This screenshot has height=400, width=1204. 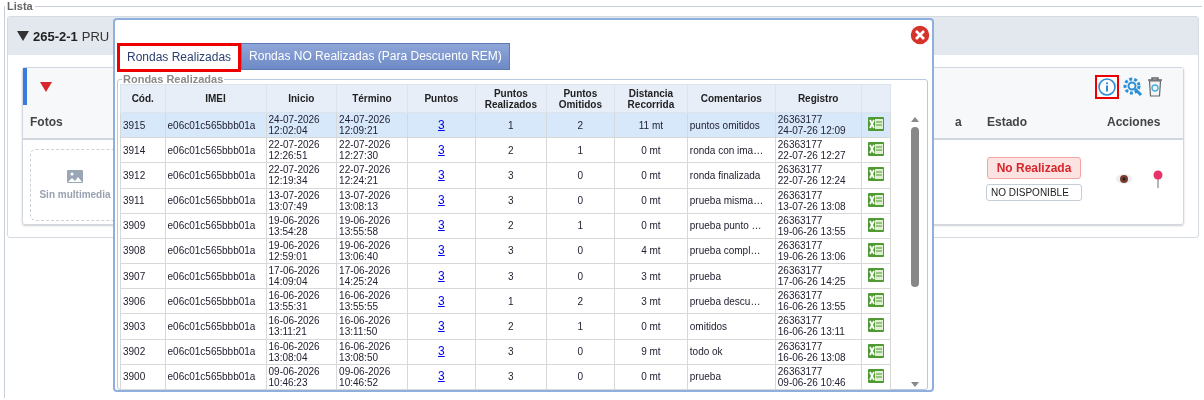 I want to click on table-cell: 09-06-2026 10:46:52, so click(x=372, y=377).